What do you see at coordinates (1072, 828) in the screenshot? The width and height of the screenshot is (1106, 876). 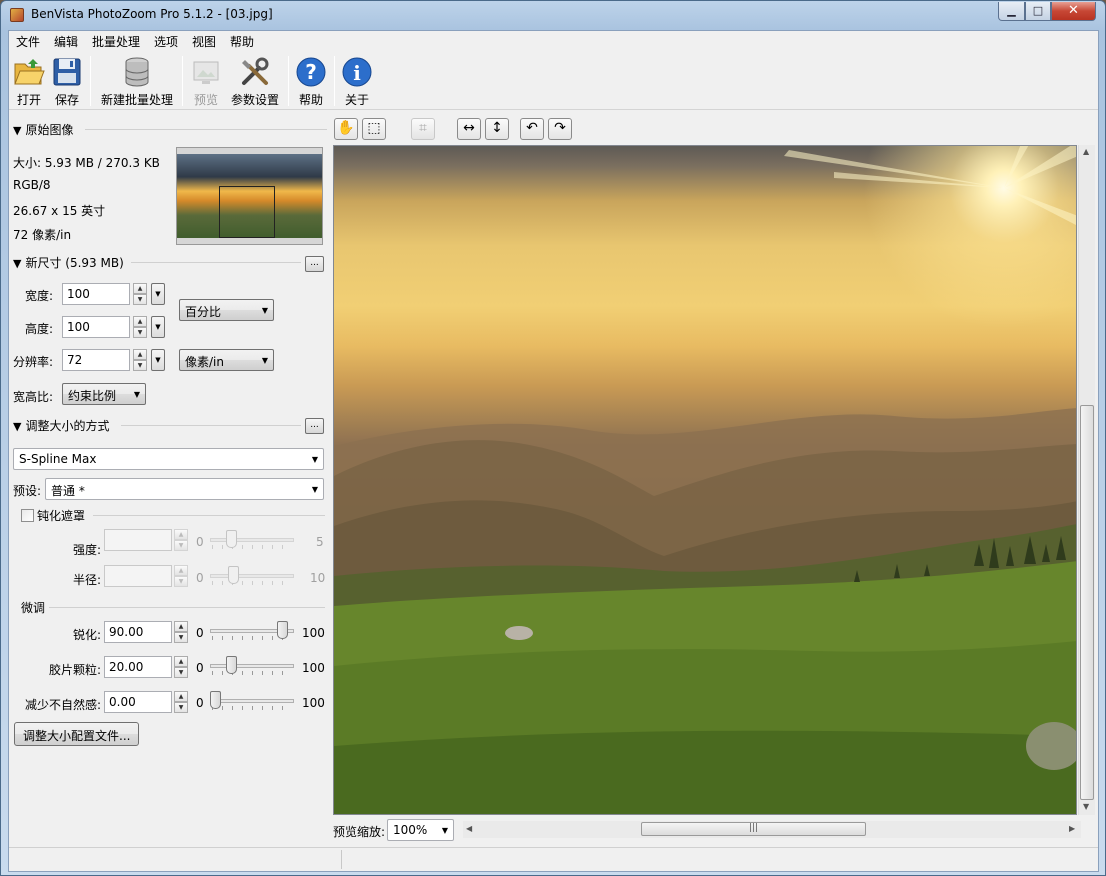 I see `scroll-right-icon: ▶` at bounding box center [1072, 828].